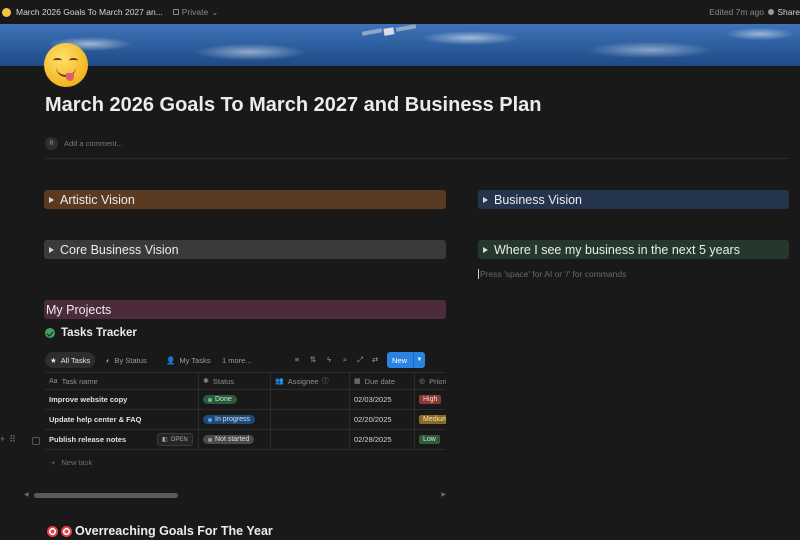 The height and width of the screenshot is (540, 800). I want to click on search-icon: ⌕, so click(345, 360).